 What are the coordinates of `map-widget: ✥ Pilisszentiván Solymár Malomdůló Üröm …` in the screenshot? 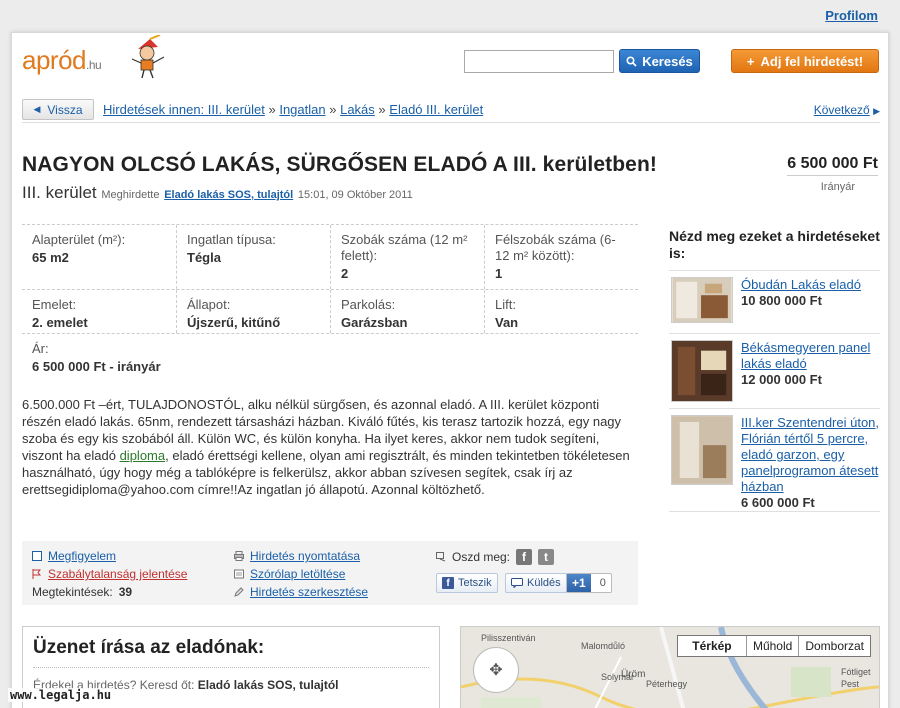 It's located at (670, 667).